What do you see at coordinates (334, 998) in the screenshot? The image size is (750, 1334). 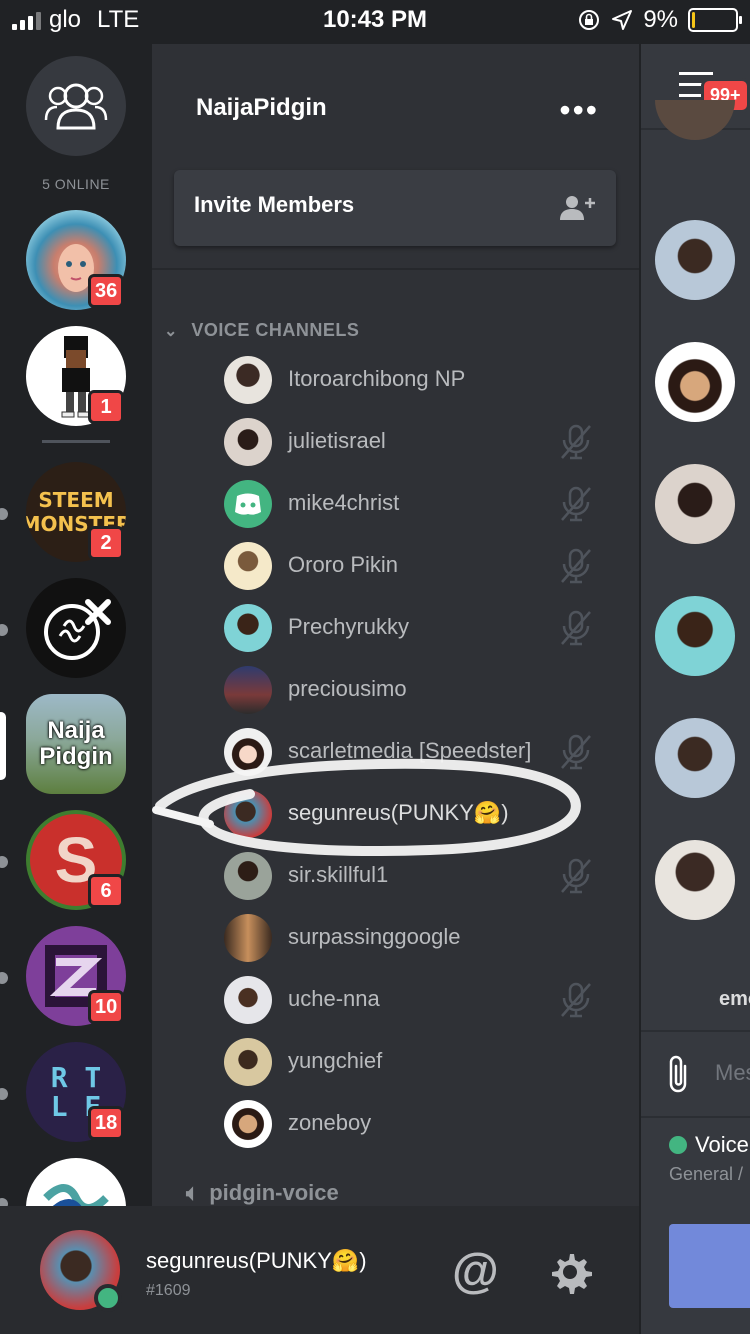 I see `member-name: uche-nna` at bounding box center [334, 998].